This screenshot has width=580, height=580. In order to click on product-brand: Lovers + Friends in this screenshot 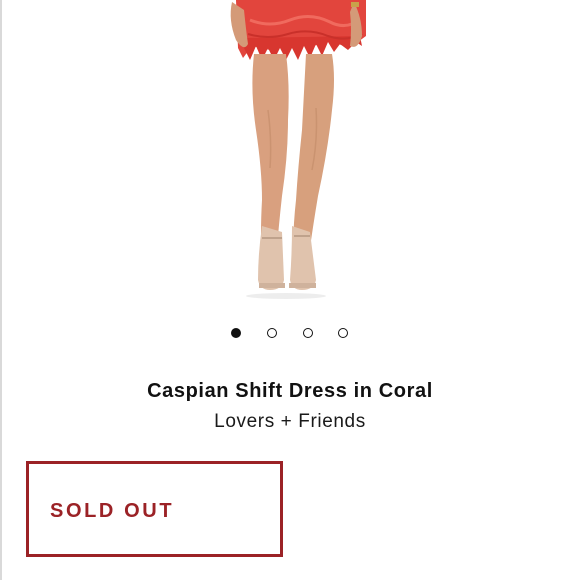, I will do `click(290, 422)`.